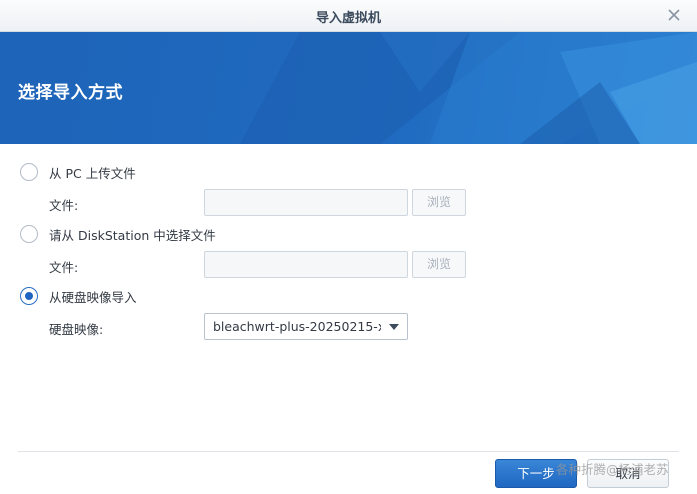 The image size is (697, 494). Describe the element at coordinates (628, 473) in the screenshot. I see `cancel-button: 取消` at that location.